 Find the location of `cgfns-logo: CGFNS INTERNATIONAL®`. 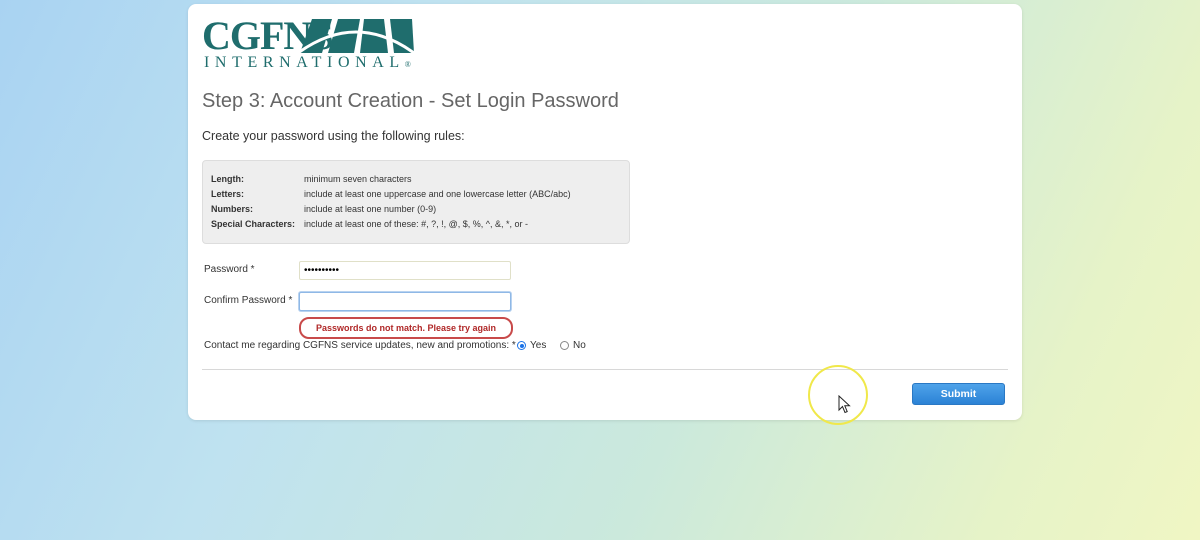

cgfns-logo: CGFNS INTERNATIONAL® is located at coordinates (309, 44).